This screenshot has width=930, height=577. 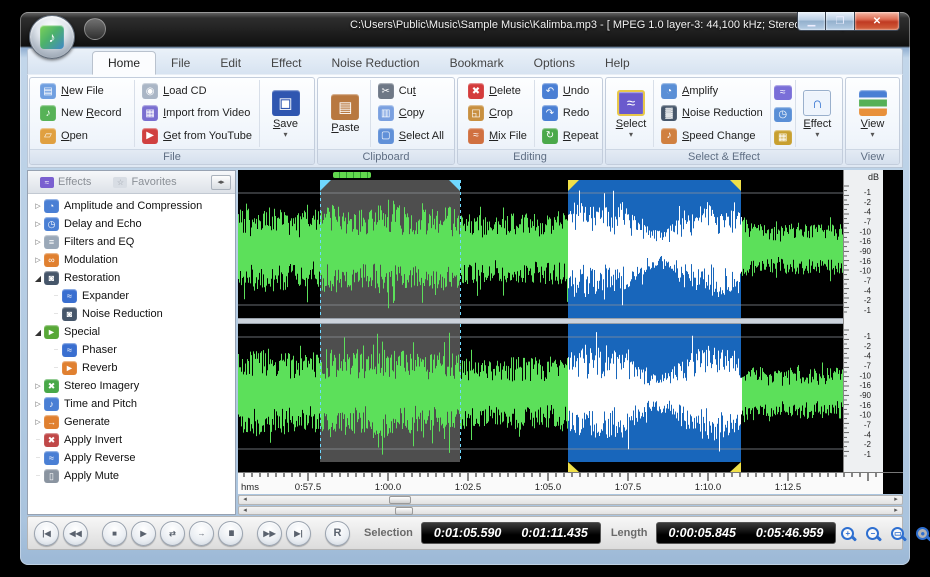 What do you see at coordinates (131, 404) in the screenshot?
I see `tree-item-time-and-pitch: ▷ ♪ Time and Pitch` at bounding box center [131, 404].